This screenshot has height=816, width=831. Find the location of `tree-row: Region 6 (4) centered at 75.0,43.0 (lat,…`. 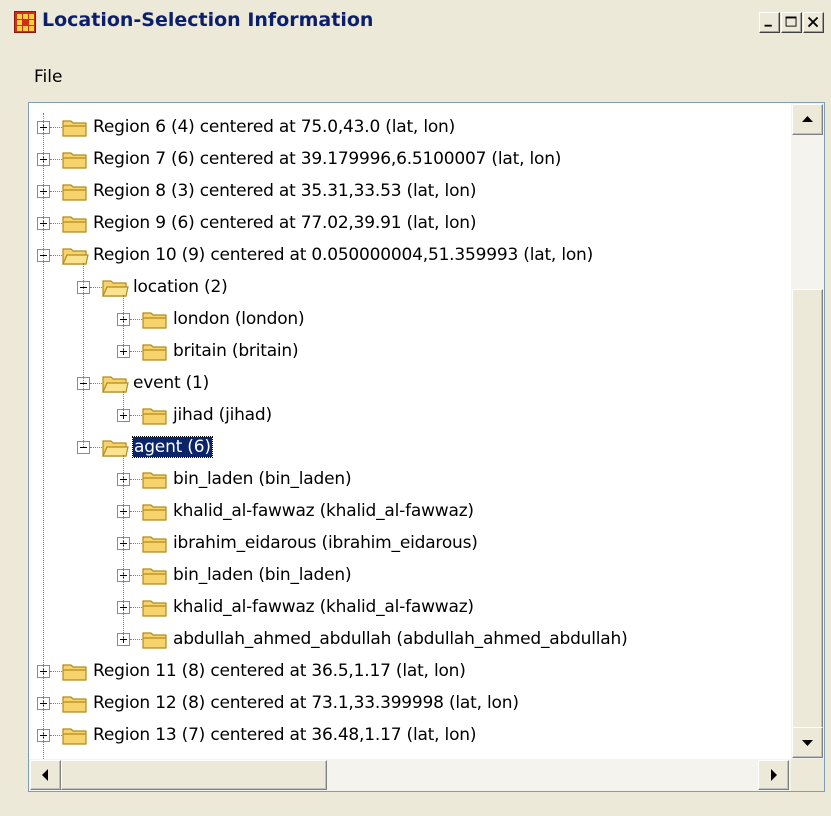

tree-row: Region 6 (4) centered at 75.0,43.0 (lat,… is located at coordinates (410, 129).